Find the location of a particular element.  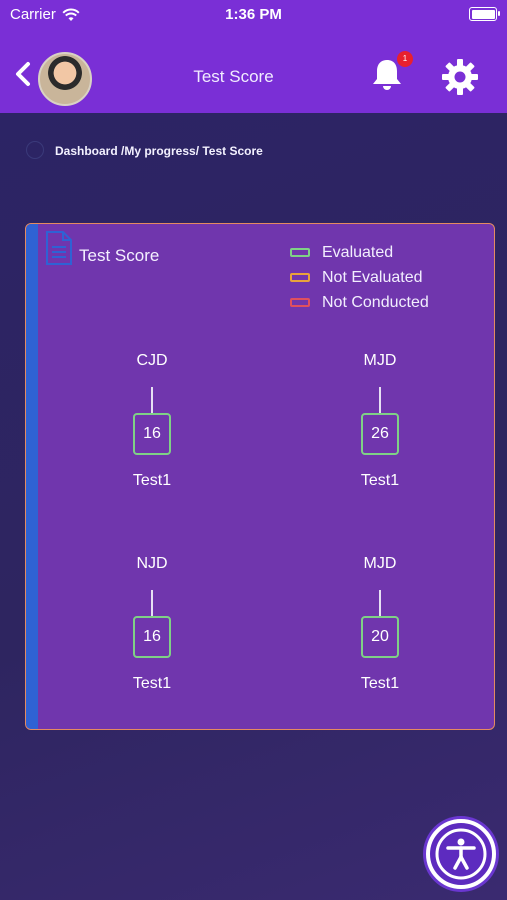

legend-item-not-evaluated: Not Evaluated is located at coordinates (359, 277).